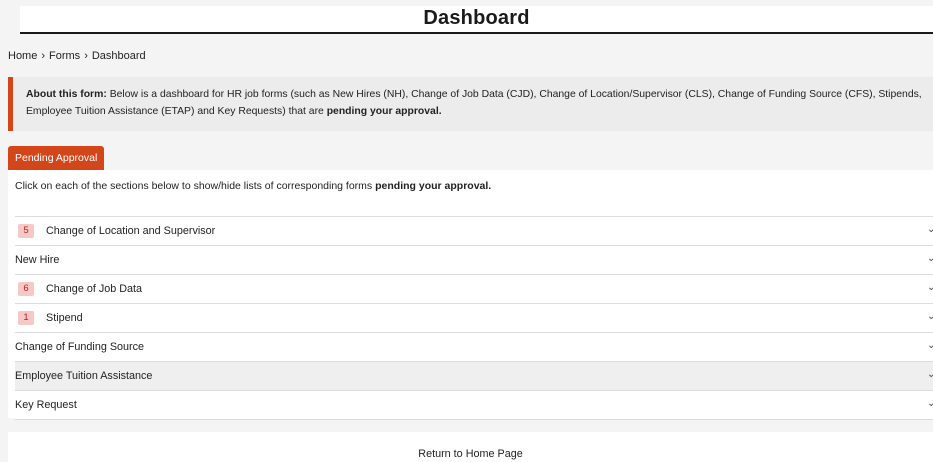  I want to click on section-change-of-location-supervisor: 5 Change of Location and Supervisor ⌄, so click(474, 231).